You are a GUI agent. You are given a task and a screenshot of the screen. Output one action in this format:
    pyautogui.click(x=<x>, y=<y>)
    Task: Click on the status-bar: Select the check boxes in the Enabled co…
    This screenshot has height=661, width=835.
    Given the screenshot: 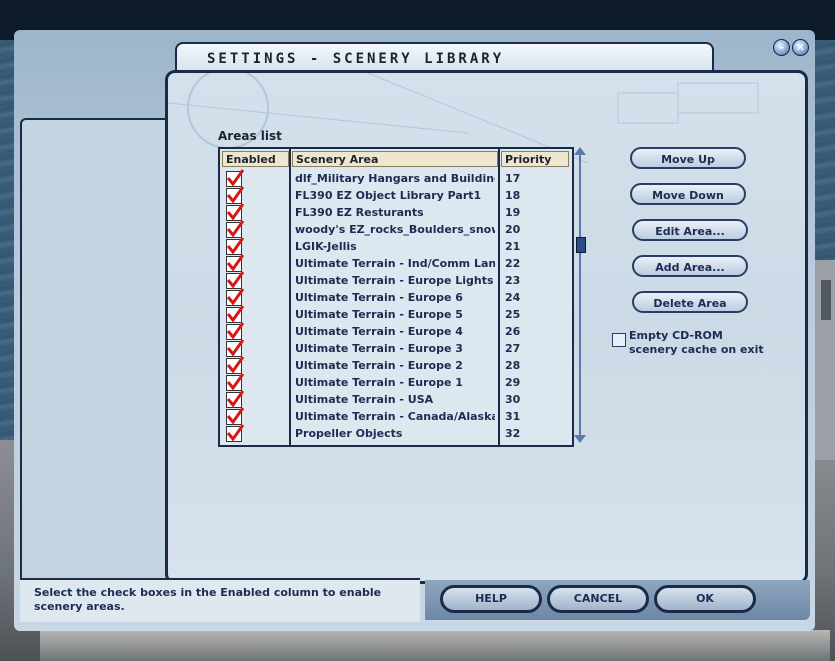 What is the action you would take?
    pyautogui.click(x=220, y=600)
    